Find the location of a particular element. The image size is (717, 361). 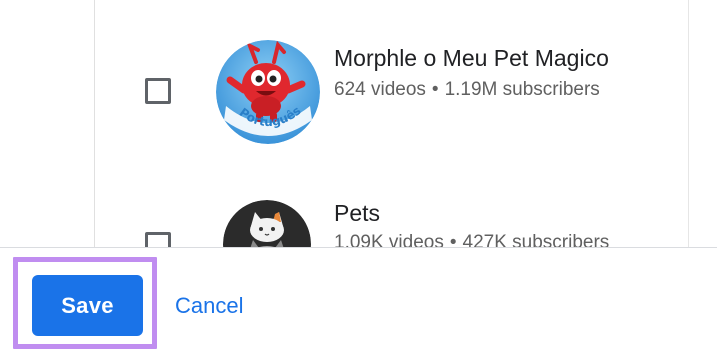

channel-name: Morphle o Meu Pet Magico is located at coordinates (471, 58).